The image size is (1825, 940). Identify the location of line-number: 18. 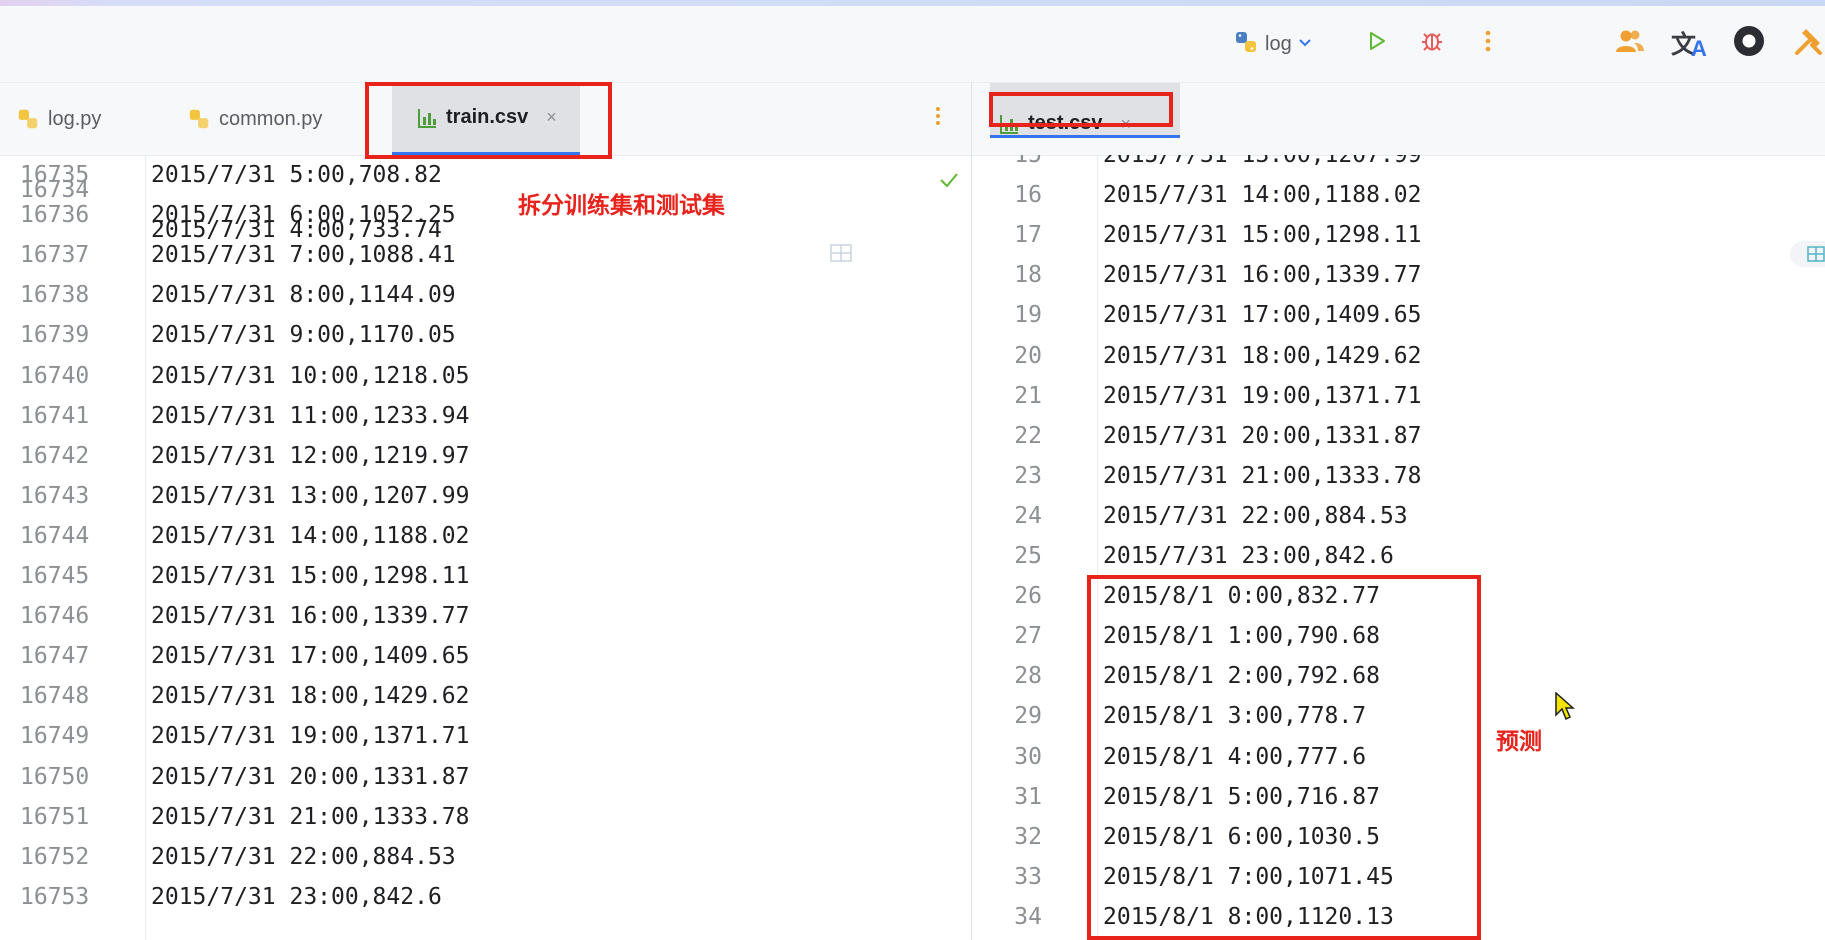
(1028, 275).